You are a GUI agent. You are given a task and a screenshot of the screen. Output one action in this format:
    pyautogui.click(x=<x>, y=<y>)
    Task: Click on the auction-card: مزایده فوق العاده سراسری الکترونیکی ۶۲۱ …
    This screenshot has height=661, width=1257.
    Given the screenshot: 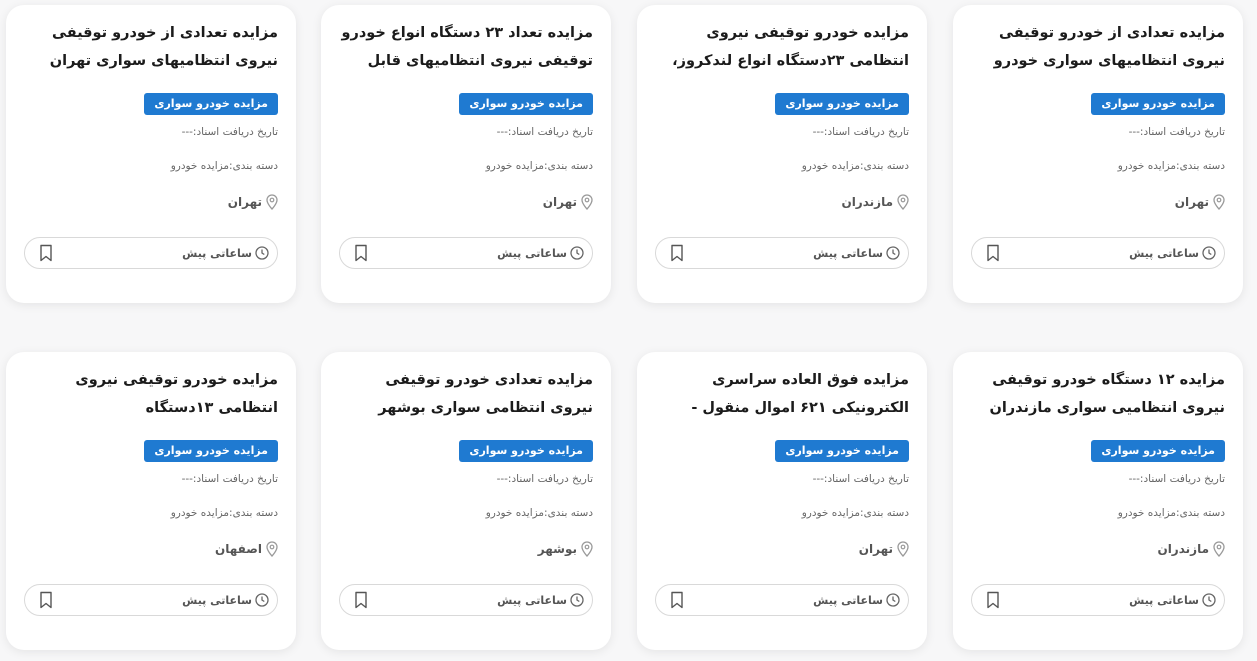 What is the action you would take?
    pyautogui.click(x=782, y=501)
    